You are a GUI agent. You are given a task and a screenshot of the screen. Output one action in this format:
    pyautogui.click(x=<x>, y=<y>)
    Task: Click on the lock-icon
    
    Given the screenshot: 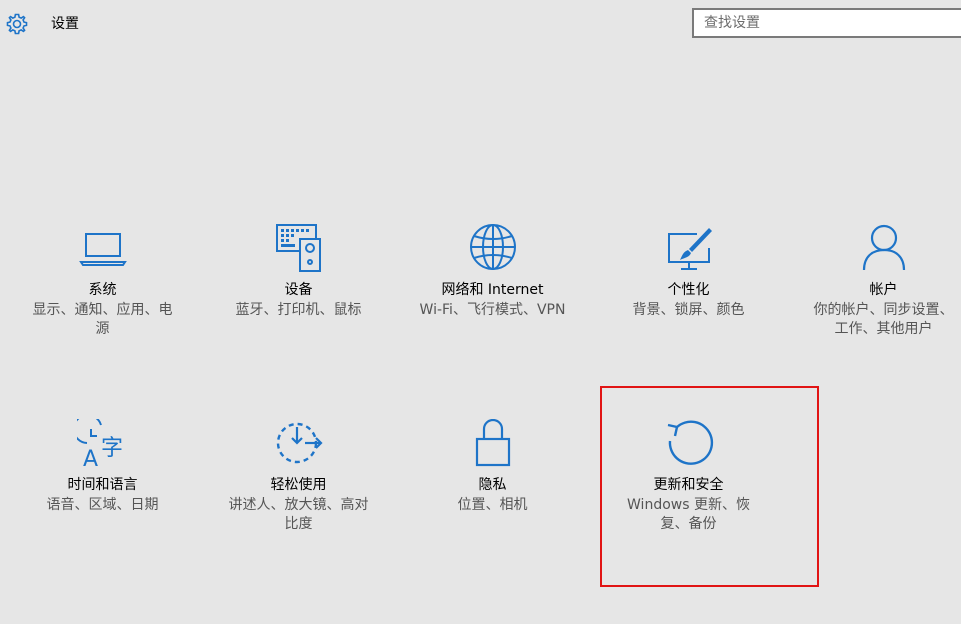 What is the action you would take?
    pyautogui.click(x=492, y=443)
    